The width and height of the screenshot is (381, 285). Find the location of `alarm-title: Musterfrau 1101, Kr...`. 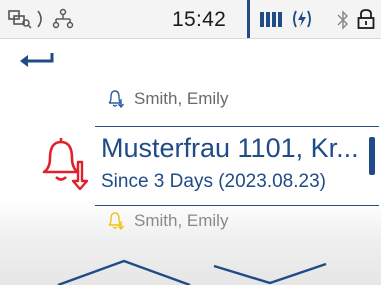

alarm-title: Musterfrau 1101, Kr... is located at coordinates (230, 148).